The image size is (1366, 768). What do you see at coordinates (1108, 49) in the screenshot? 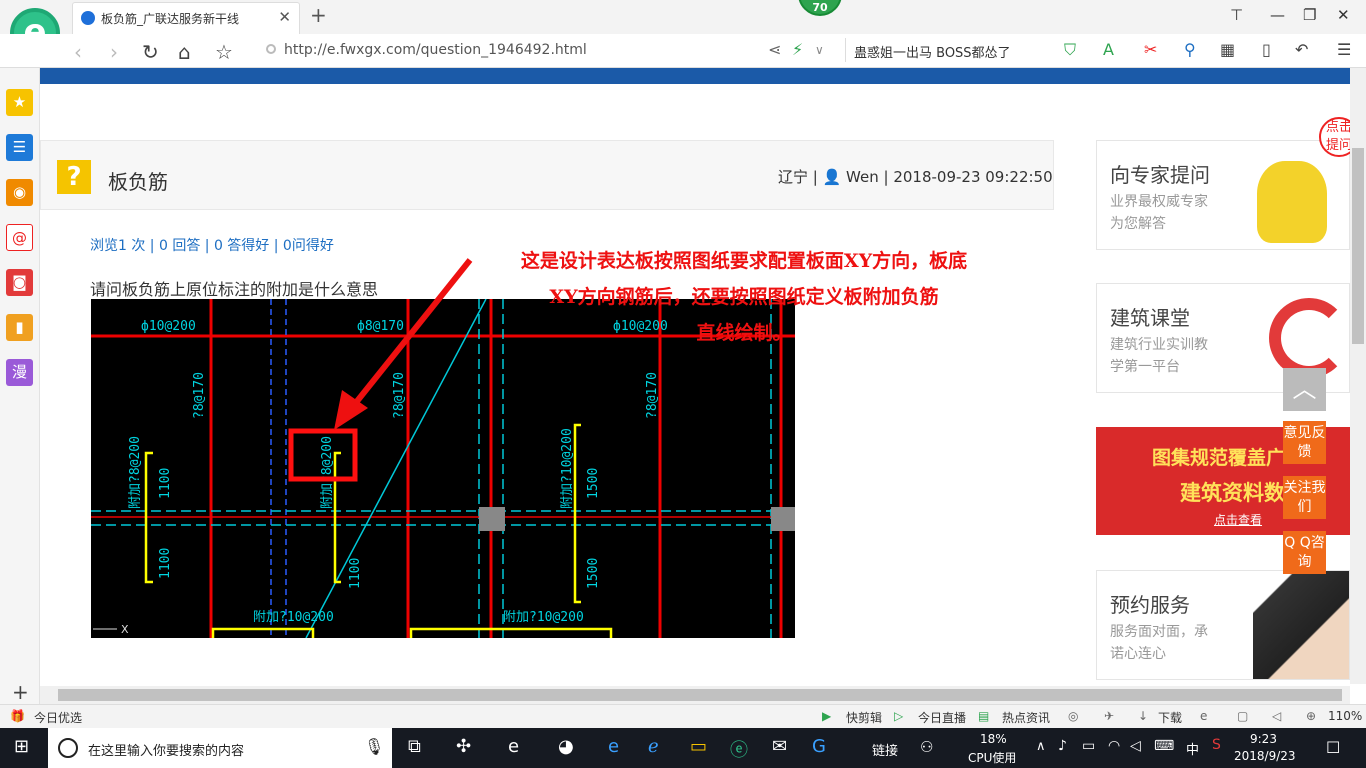
I see `translate-icon: A` at bounding box center [1108, 49].